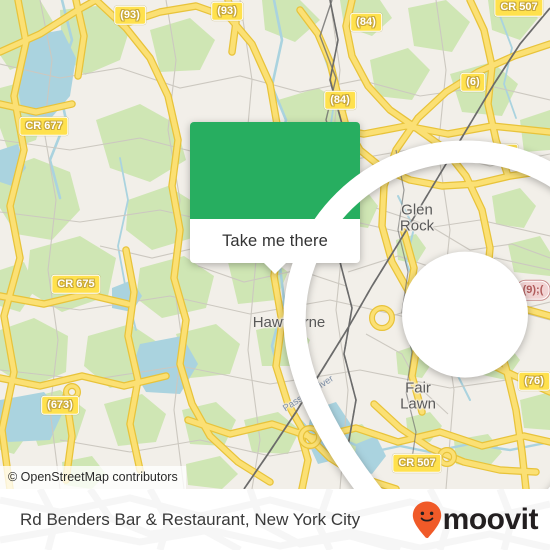 This screenshot has height=550, width=550. What do you see at coordinates (275, 268) in the screenshot?
I see `popup-pointer` at bounding box center [275, 268].